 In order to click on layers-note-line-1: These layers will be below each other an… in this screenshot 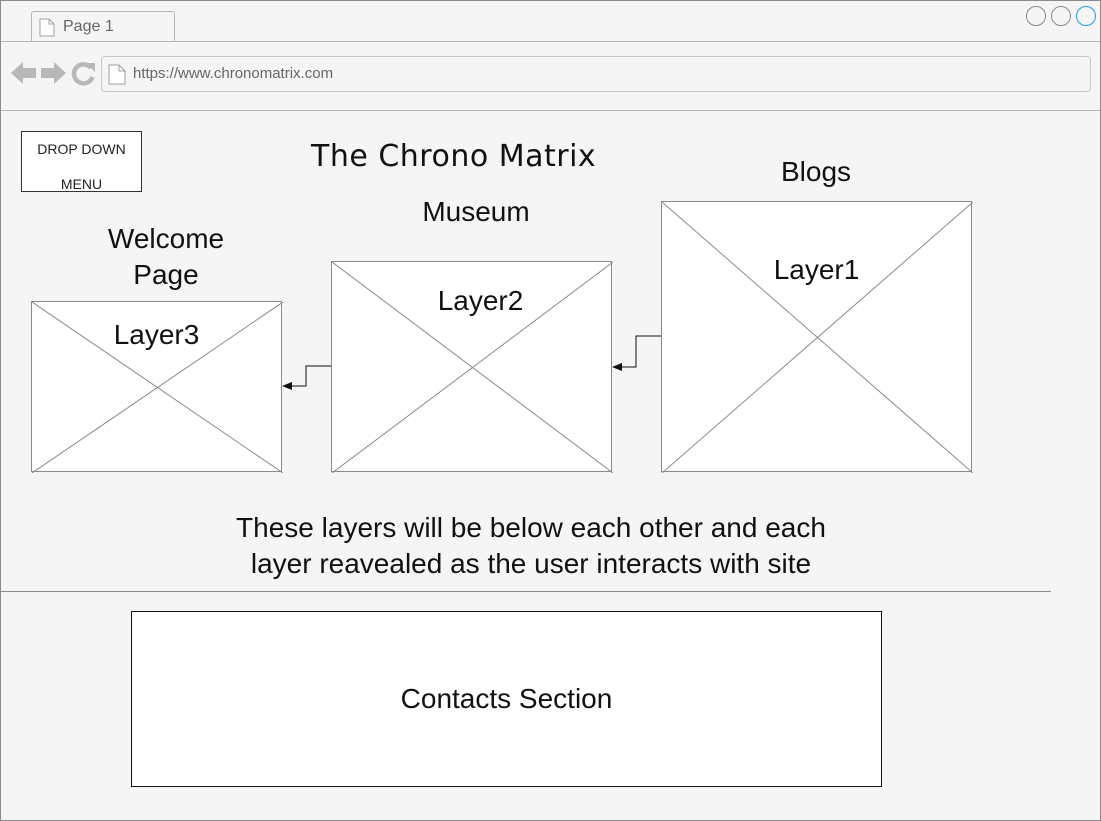, I will do `click(531, 527)`.